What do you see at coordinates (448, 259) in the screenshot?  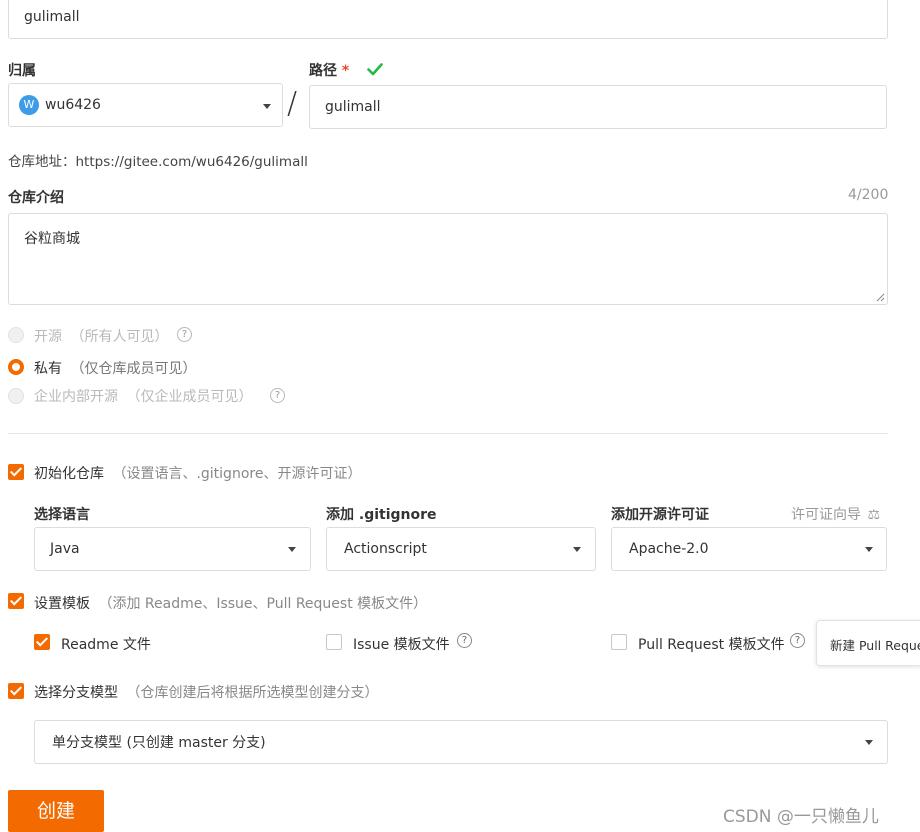 I see `description-textarea: 谷粒商城` at bounding box center [448, 259].